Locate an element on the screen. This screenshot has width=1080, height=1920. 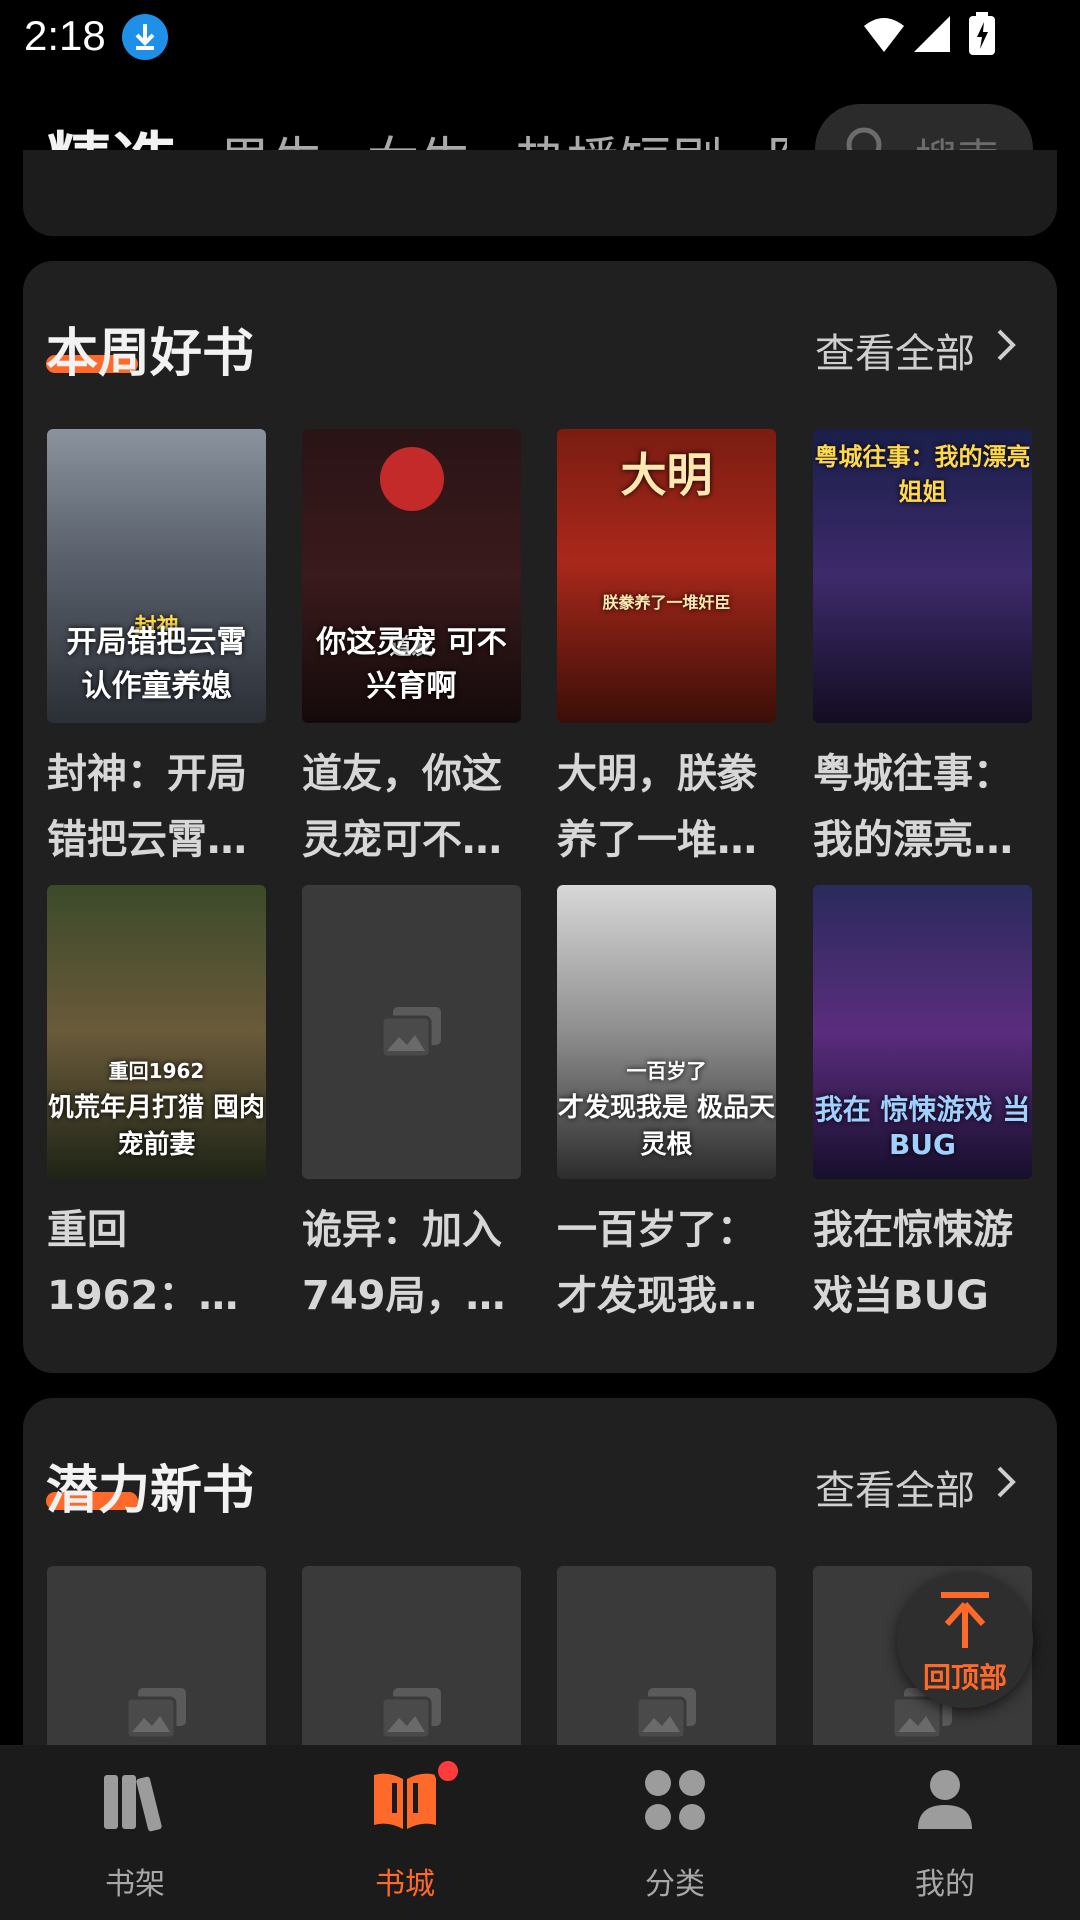
bookshelf-icon is located at coordinates (133, 1803).